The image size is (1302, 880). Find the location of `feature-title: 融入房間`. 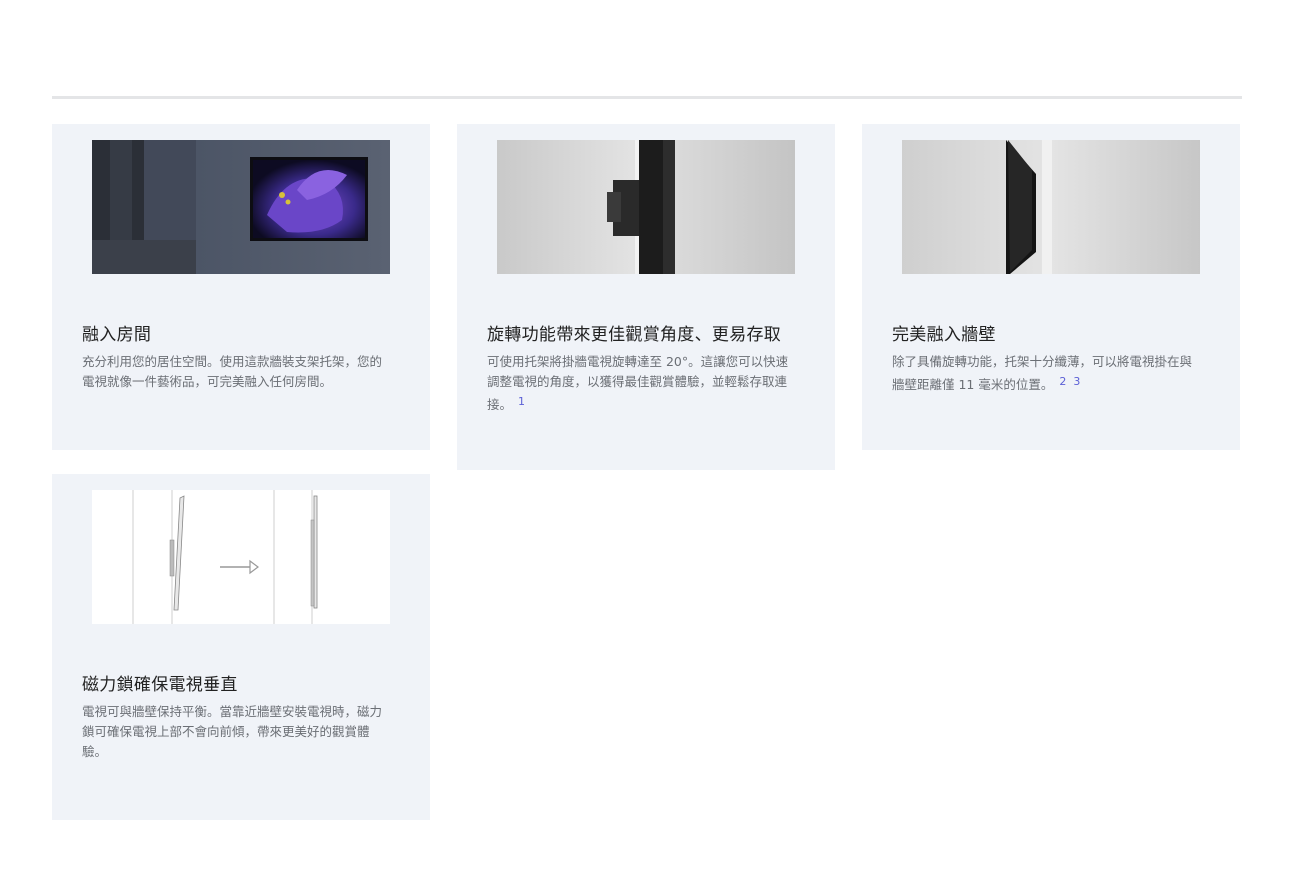

feature-title: 融入房間 is located at coordinates (117, 335).